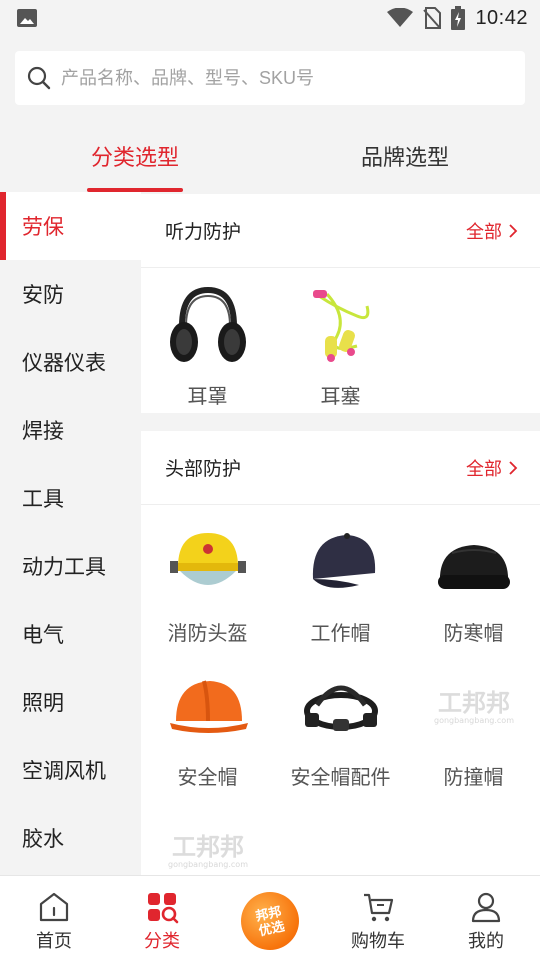 This screenshot has width=540, height=960. I want to click on section-header: 听力防护 全部, so click(340, 231).